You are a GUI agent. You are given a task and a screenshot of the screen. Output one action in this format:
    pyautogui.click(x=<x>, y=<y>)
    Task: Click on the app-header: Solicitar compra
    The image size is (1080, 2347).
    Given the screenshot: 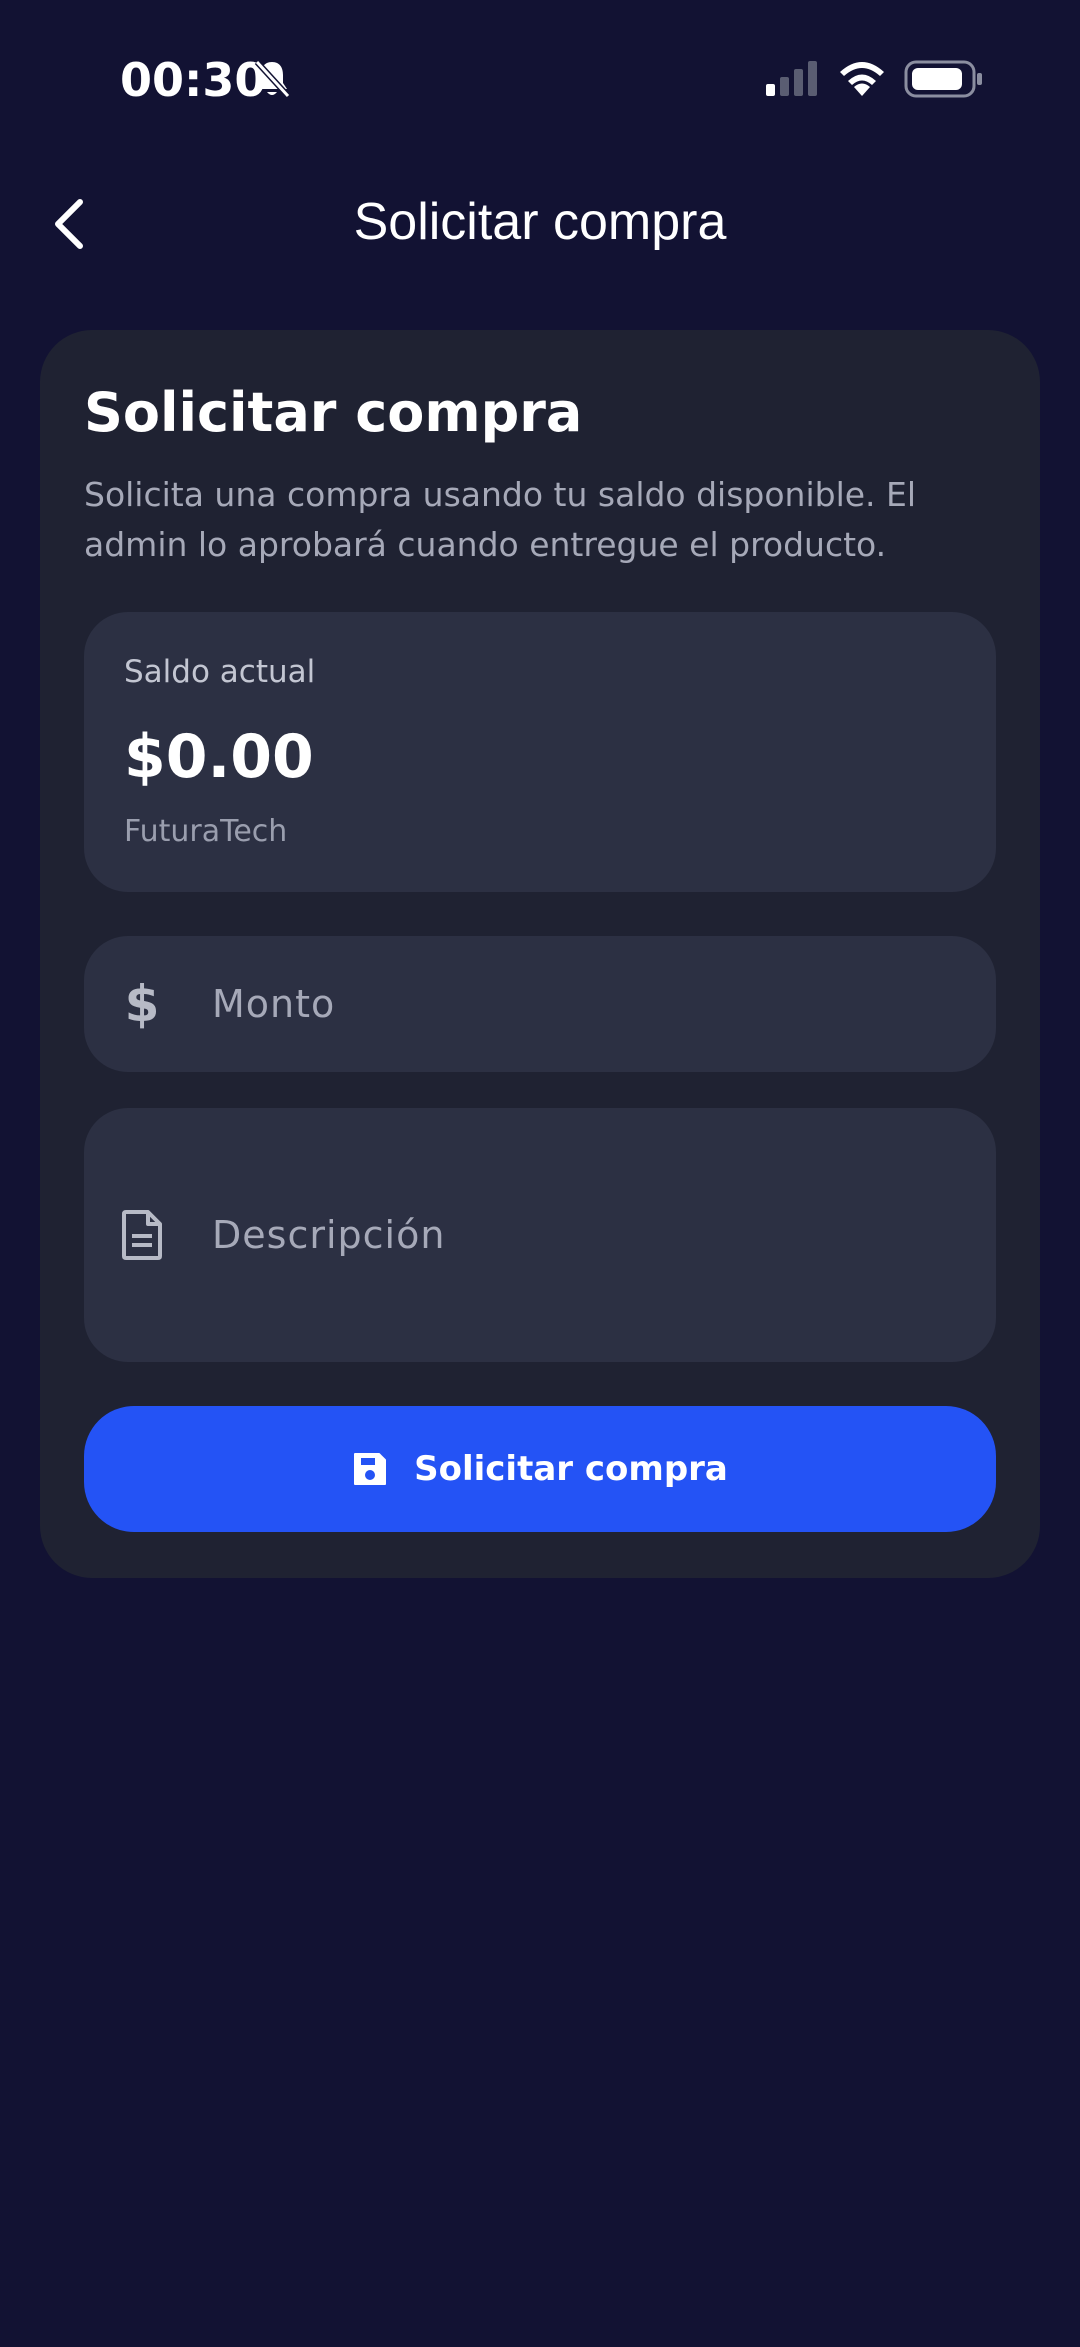 What is the action you would take?
    pyautogui.click(x=540, y=222)
    